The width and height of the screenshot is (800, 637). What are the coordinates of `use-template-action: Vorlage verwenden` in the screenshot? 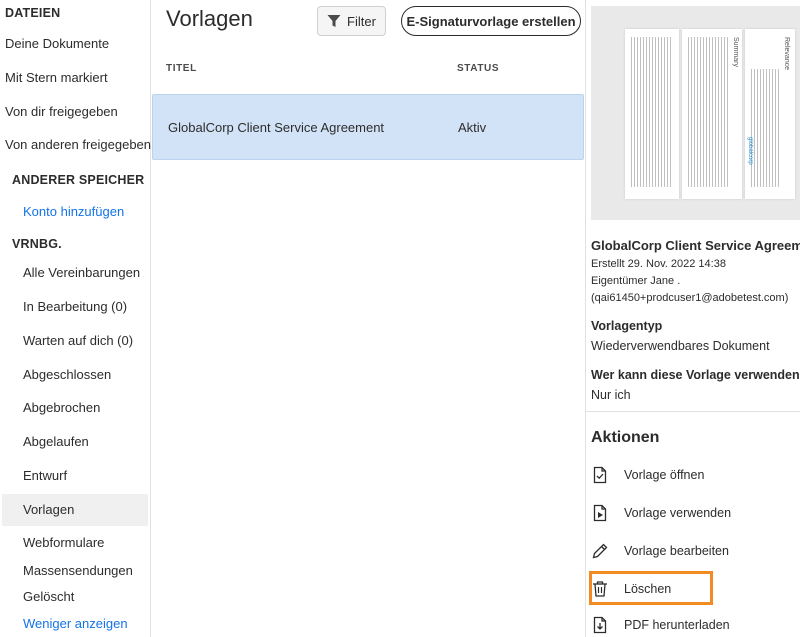 It's located at (693, 514).